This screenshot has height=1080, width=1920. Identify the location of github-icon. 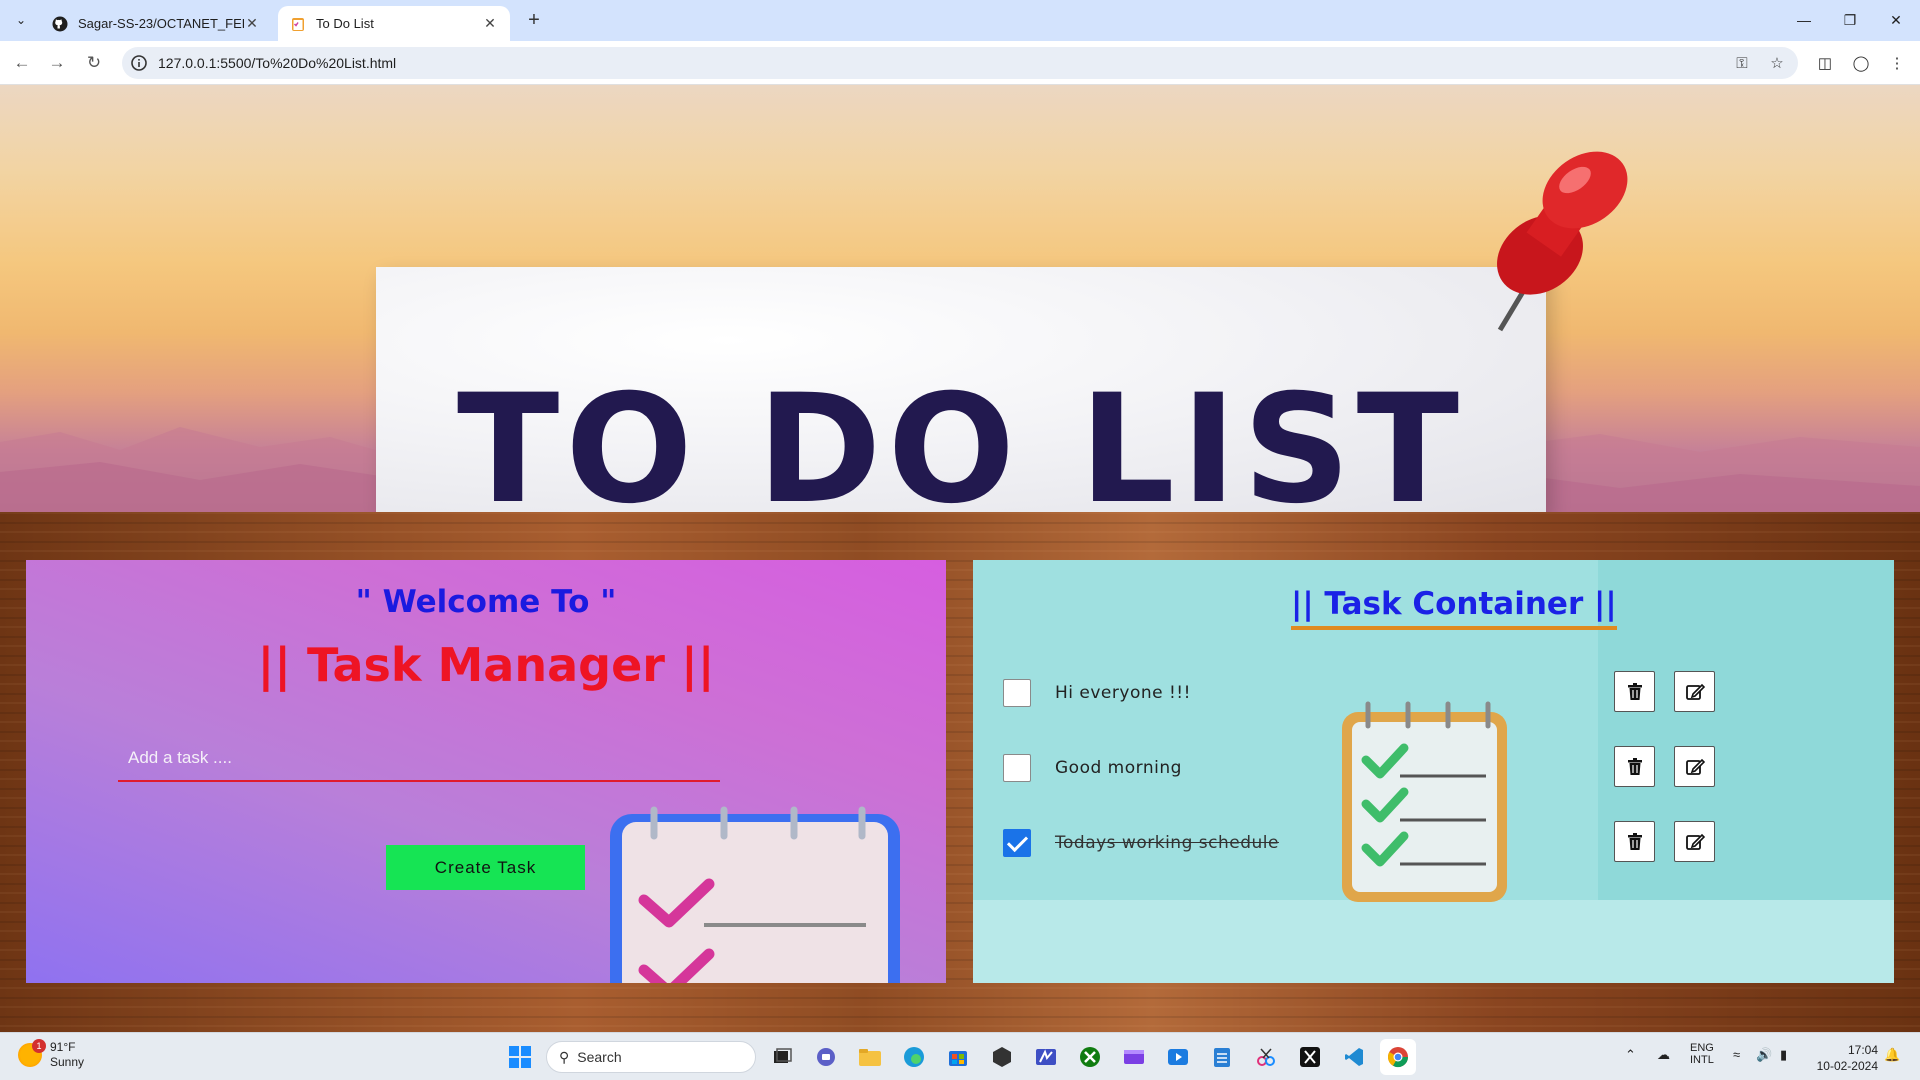
(60, 23).